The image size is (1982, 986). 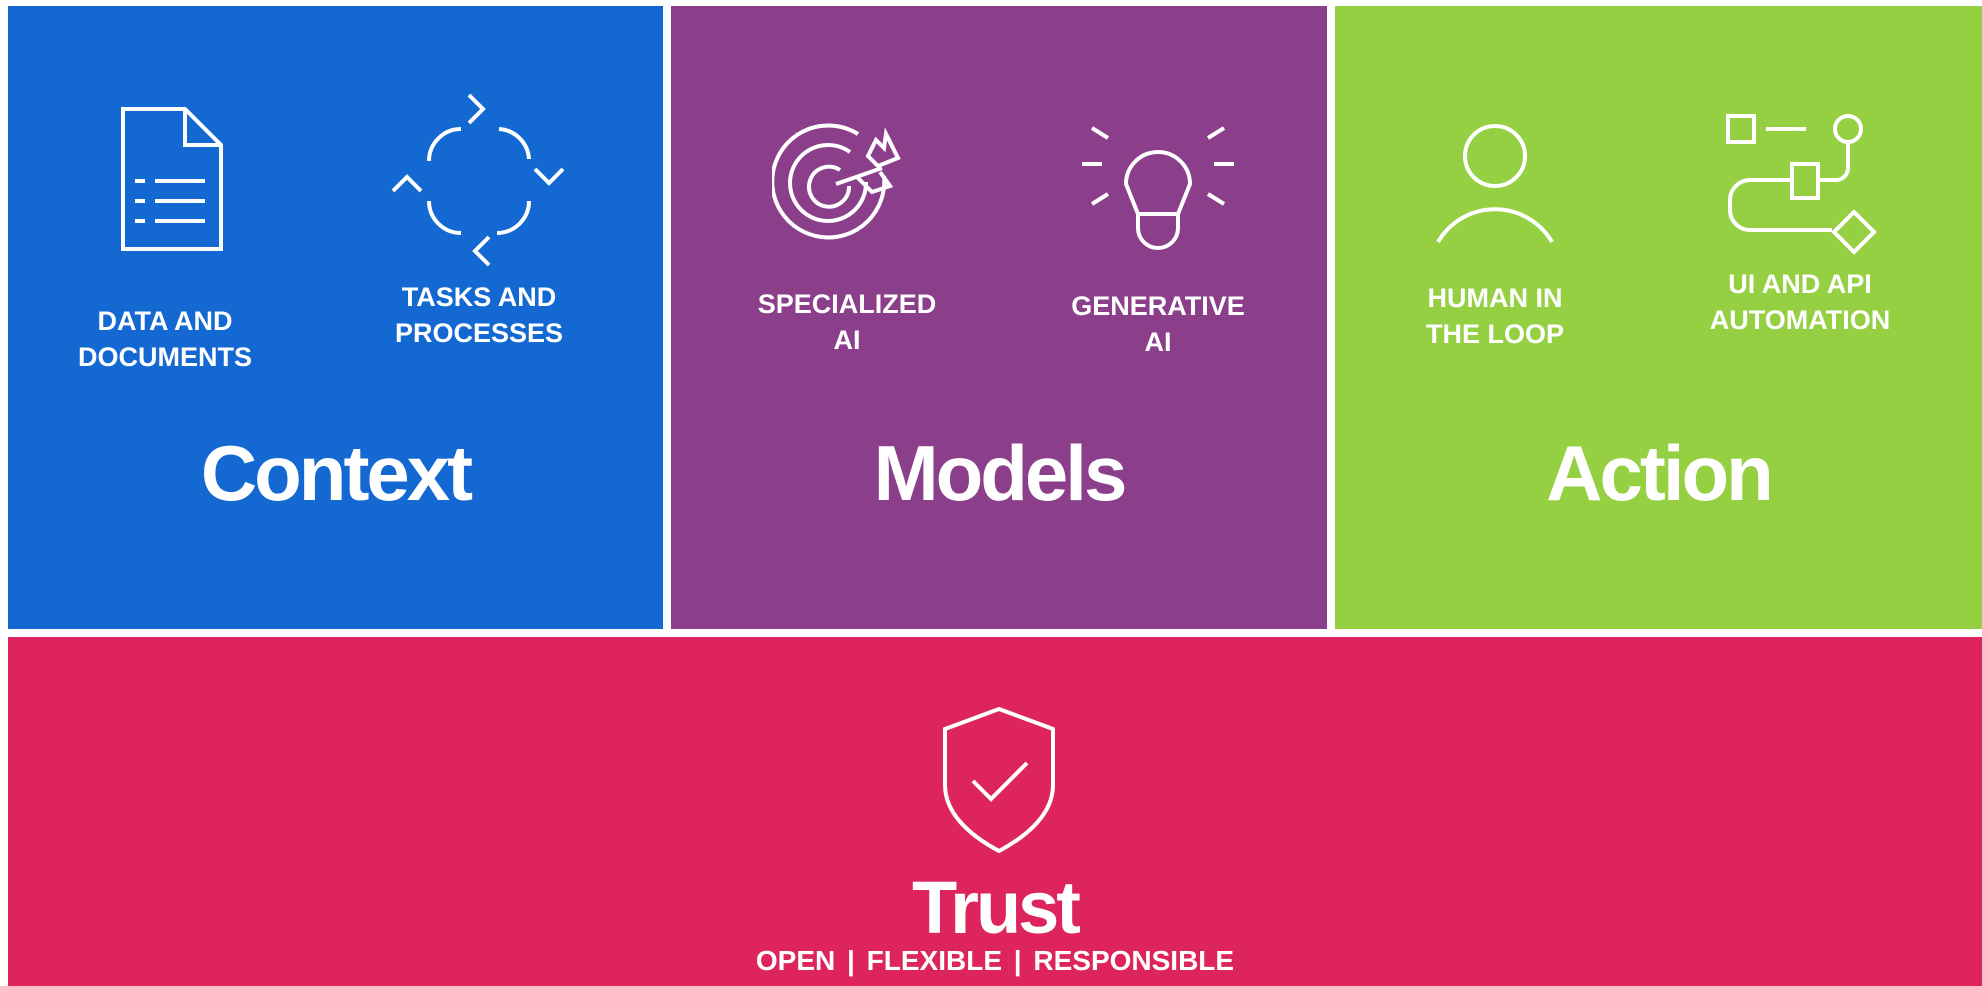 I want to click on document-icon, so click(x=172, y=179).